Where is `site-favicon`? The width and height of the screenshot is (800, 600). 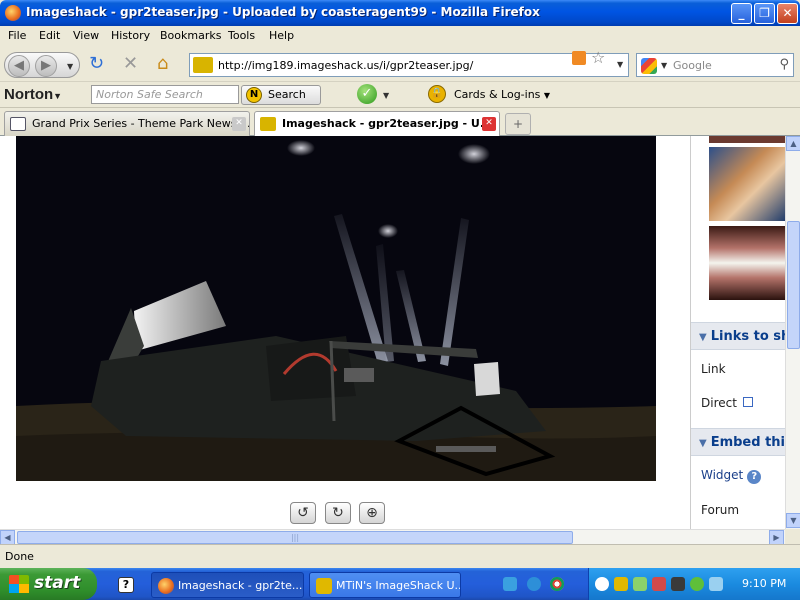
site-favicon is located at coordinates (203, 65).